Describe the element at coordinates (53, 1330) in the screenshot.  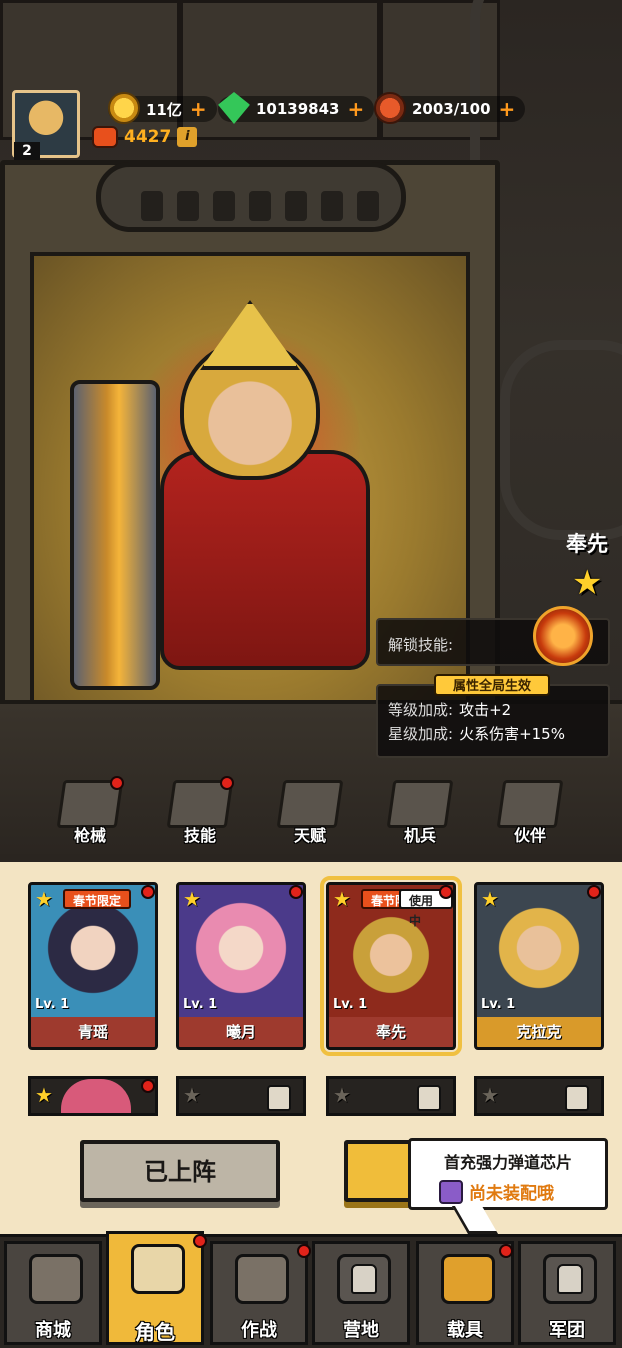
I see `nav-shop-label: 商城` at that location.